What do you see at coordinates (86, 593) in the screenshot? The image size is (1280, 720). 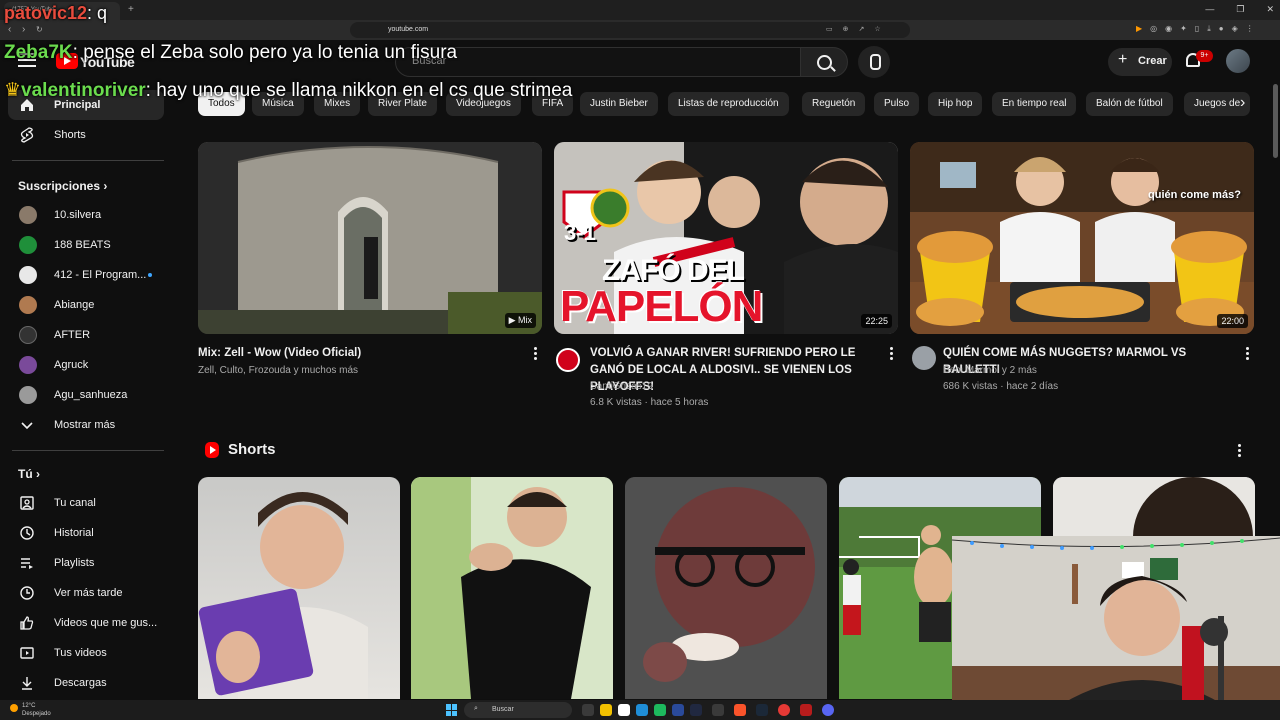 I see `sidebar-item-watch-later: Ver más tarde` at bounding box center [86, 593].